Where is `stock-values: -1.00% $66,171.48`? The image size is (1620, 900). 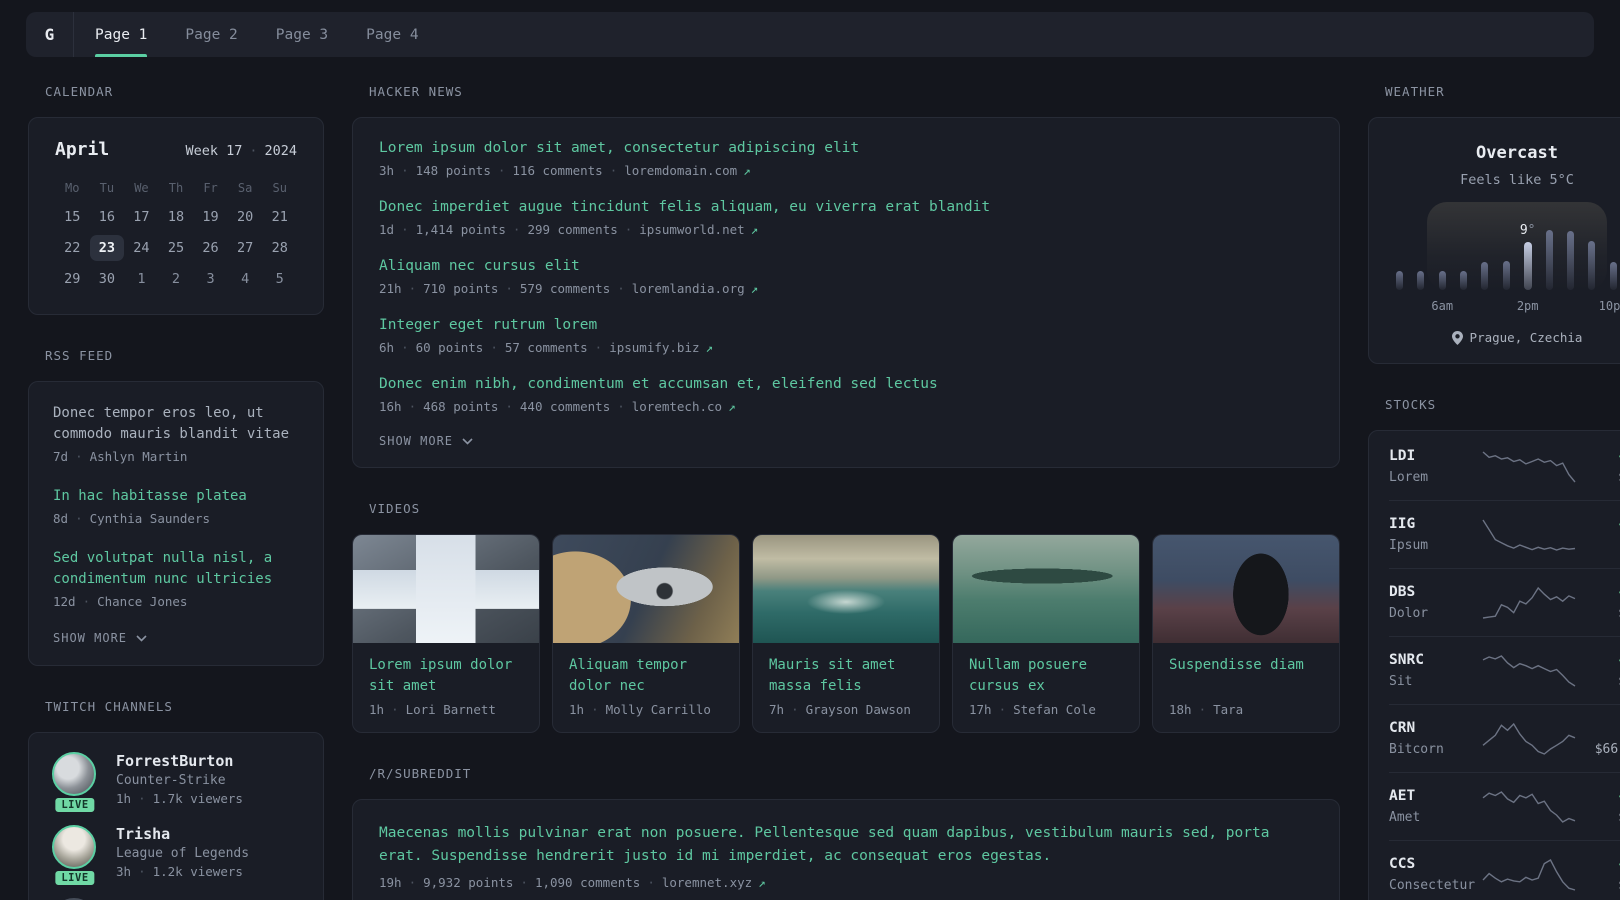
stock-values: -1.00% $66,171.48 is located at coordinates (1598, 738).